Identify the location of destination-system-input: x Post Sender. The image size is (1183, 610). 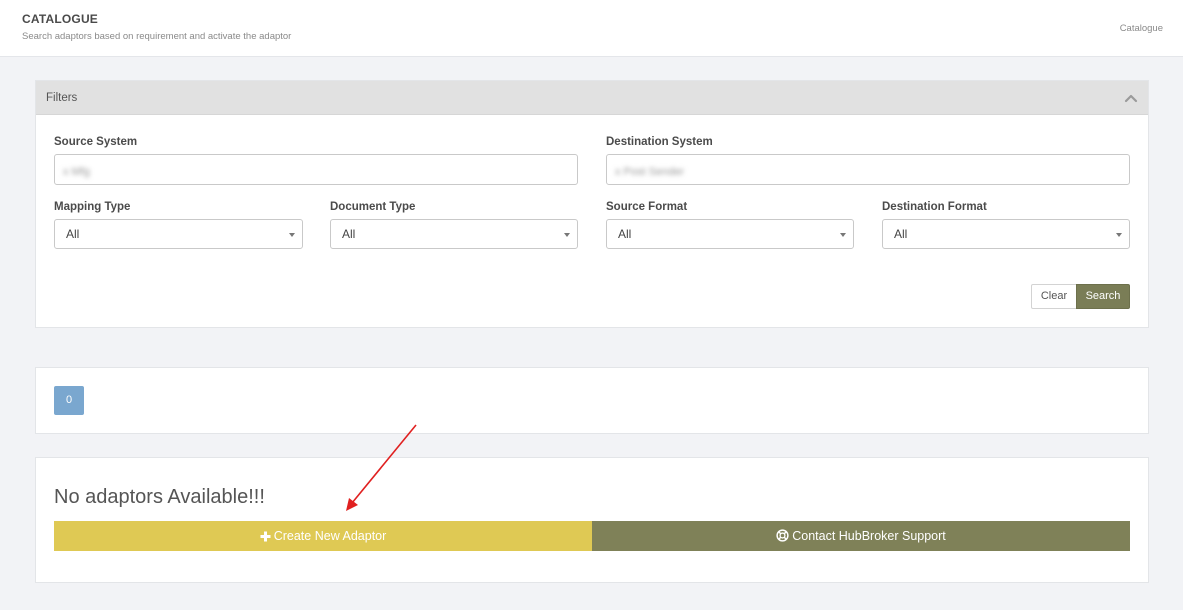
(868, 169).